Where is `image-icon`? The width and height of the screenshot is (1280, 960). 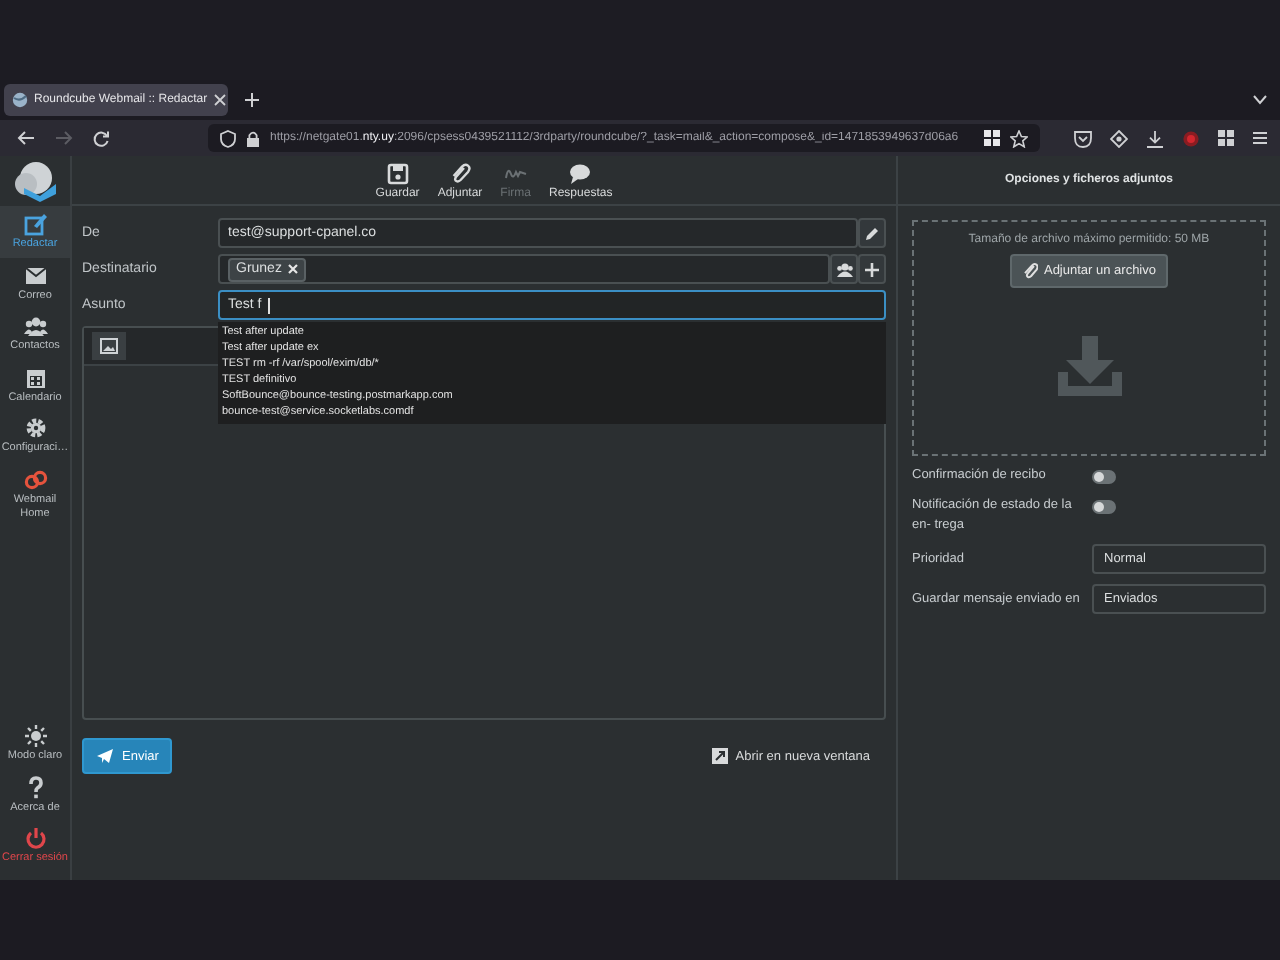
image-icon is located at coordinates (109, 346).